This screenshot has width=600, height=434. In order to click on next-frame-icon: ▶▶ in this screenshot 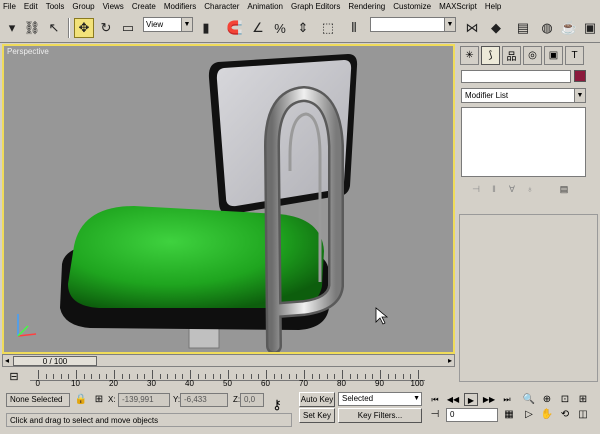, I will do `click(489, 399)`.